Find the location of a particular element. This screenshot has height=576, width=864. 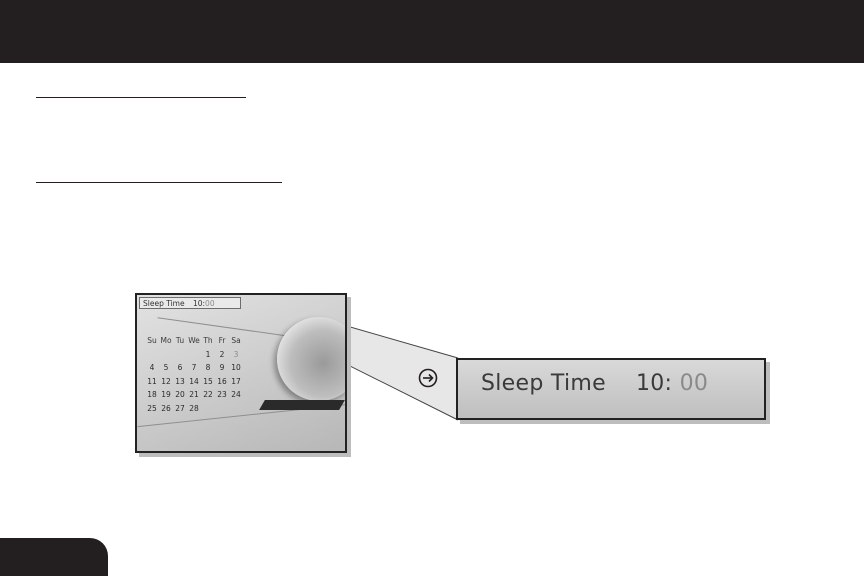

calendar-weekday: Mo is located at coordinates (166, 341).